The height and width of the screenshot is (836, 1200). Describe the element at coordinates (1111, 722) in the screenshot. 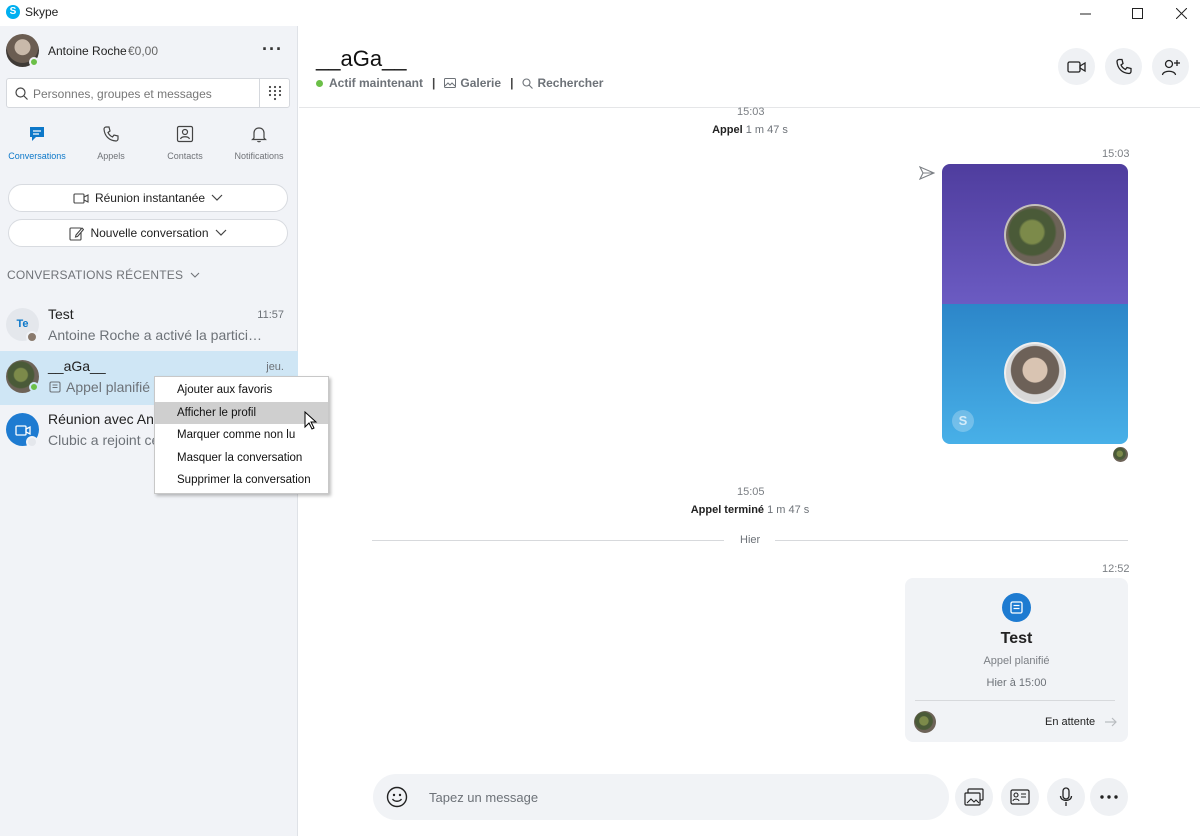

I see `arrow-right-icon` at that location.